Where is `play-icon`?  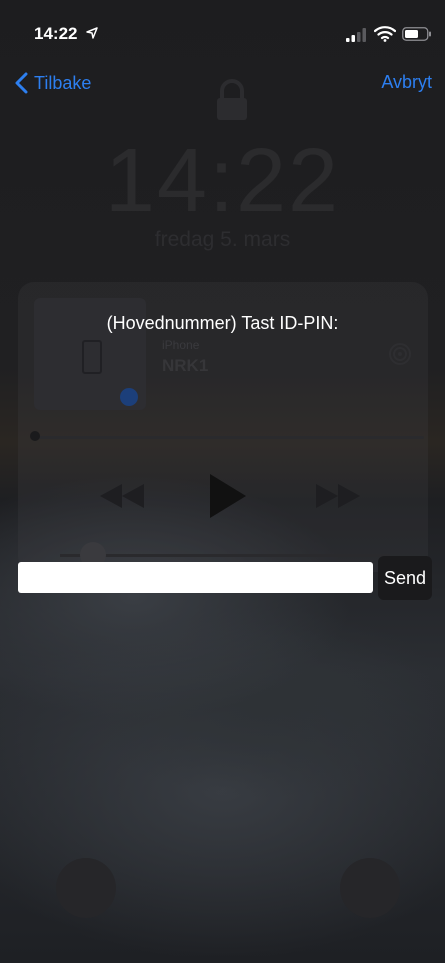
play-icon is located at coordinates (228, 496).